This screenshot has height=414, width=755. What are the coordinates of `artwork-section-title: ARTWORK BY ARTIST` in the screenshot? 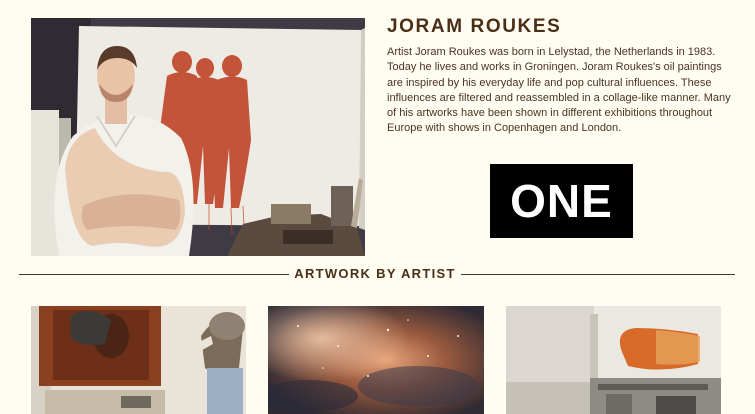 It's located at (375, 273).